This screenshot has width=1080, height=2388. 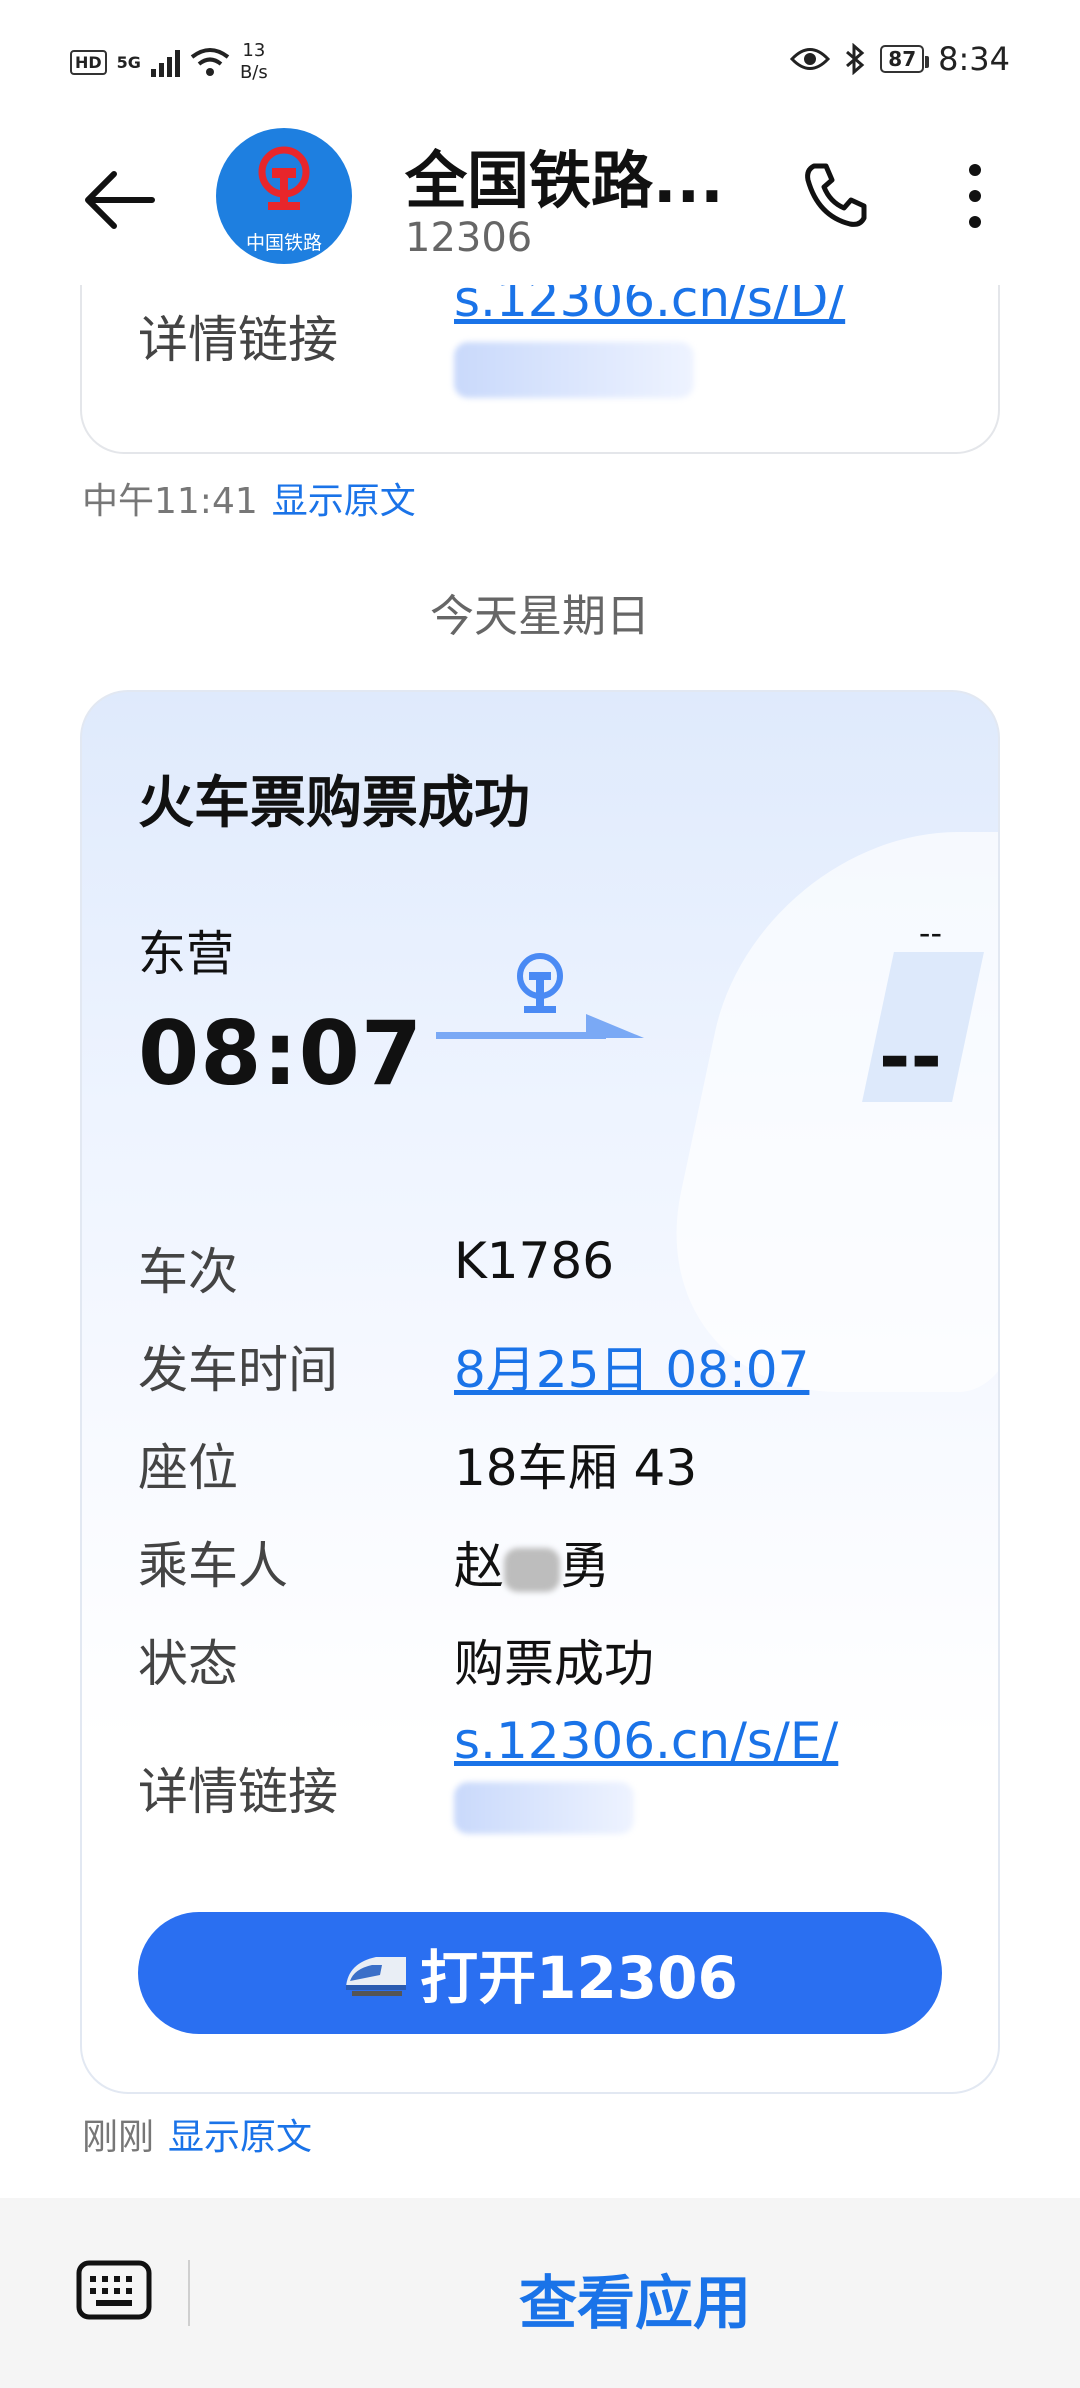 I want to click on detail-row-seat: 座位 18车厢 43, so click(x=548, y=1463).